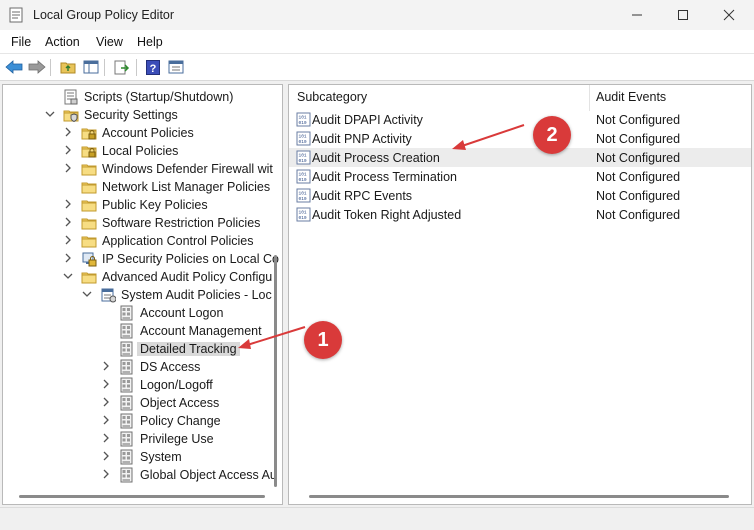 Image resolution: width=754 pixels, height=530 pixels. I want to click on maximize-button, so click(683, 15).